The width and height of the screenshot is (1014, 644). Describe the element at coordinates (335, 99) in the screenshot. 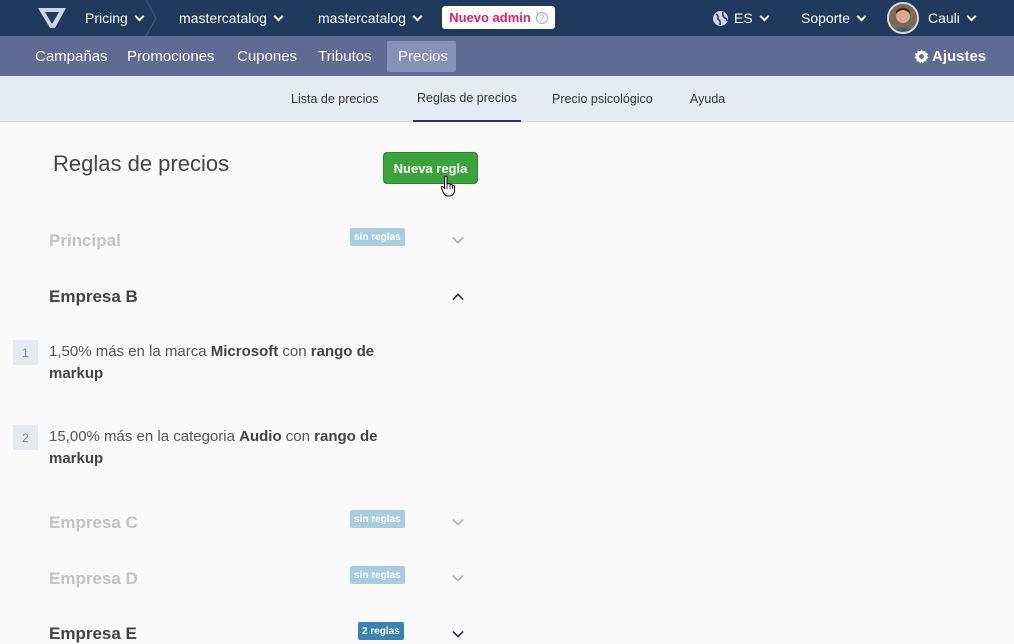

I see `tab-price-lists: Lista de precios` at that location.